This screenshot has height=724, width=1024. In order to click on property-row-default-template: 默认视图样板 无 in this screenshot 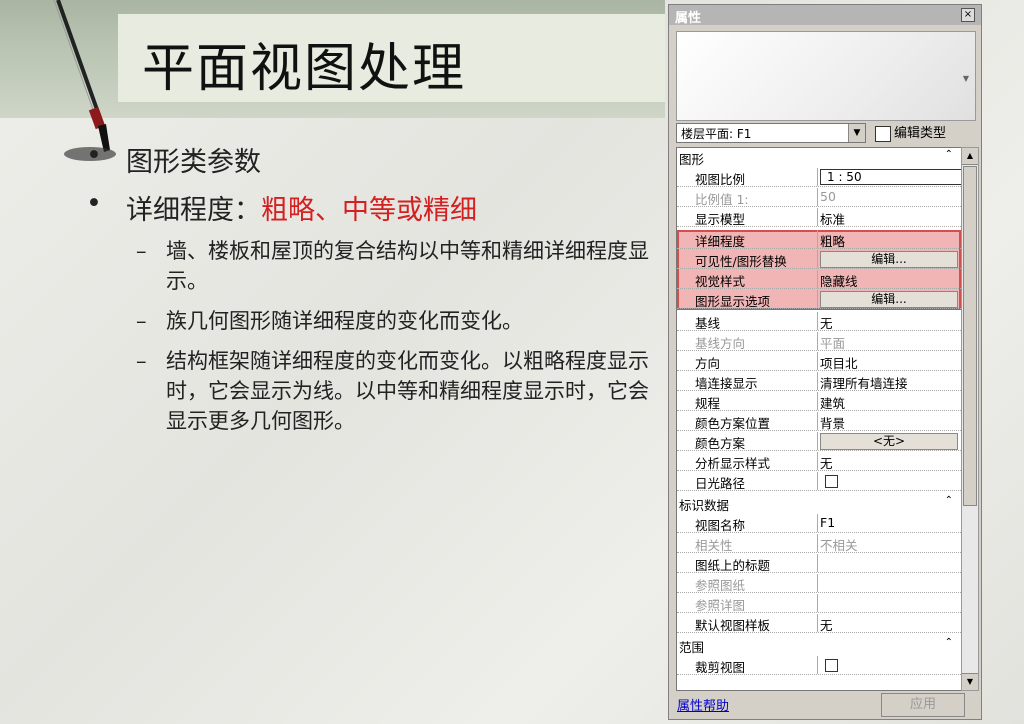, I will do `click(819, 623)`.